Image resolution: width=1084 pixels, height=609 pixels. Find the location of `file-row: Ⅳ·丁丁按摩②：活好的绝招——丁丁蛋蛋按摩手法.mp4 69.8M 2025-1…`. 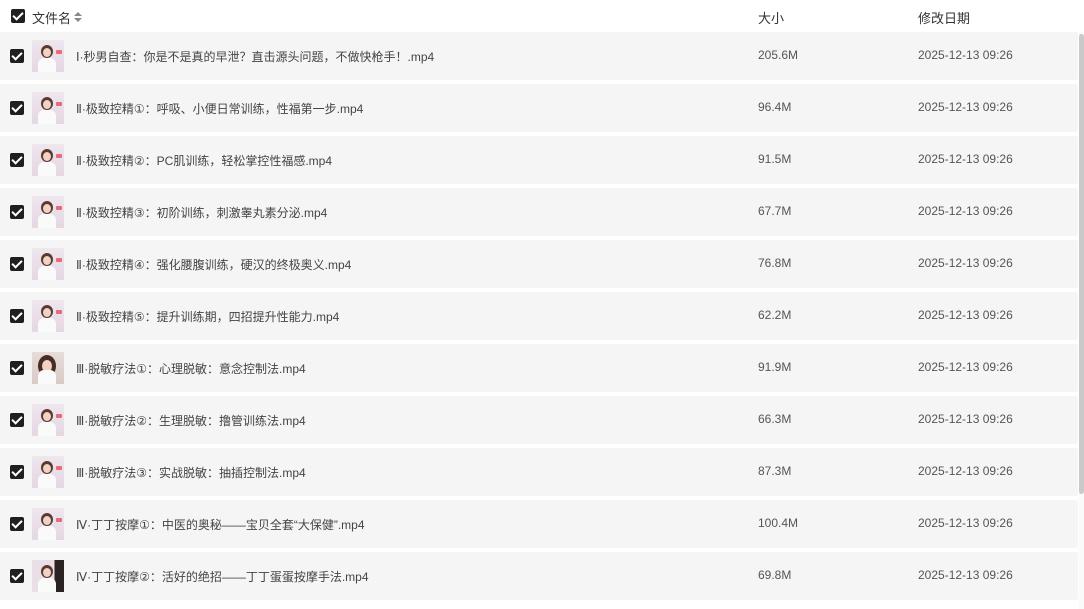

file-row: Ⅳ·丁丁按摩②：活好的绝招——丁丁蛋蛋按摩手法.mp4 69.8M 2025-1… is located at coordinates (539, 576).